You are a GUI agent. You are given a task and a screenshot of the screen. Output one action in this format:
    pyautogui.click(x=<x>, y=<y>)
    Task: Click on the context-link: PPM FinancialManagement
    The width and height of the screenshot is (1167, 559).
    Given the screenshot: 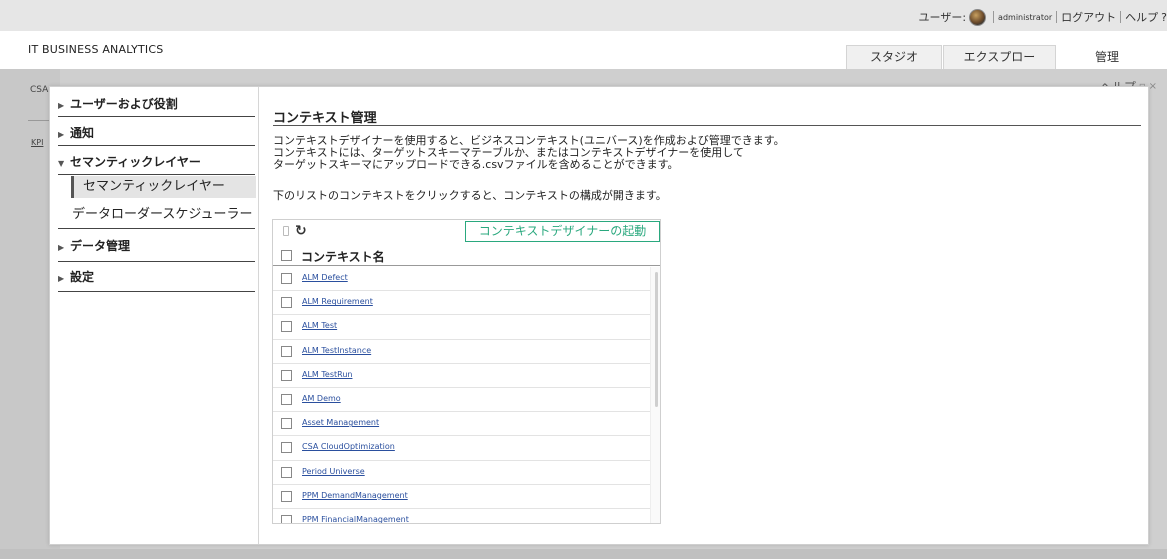 What is the action you would take?
    pyautogui.click(x=355, y=519)
    